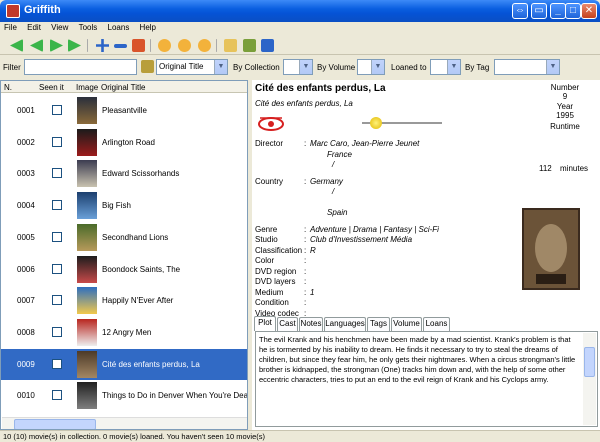  Describe the element at coordinates (34, 27) in the screenshot. I see `menu-edit: Edit` at that location.